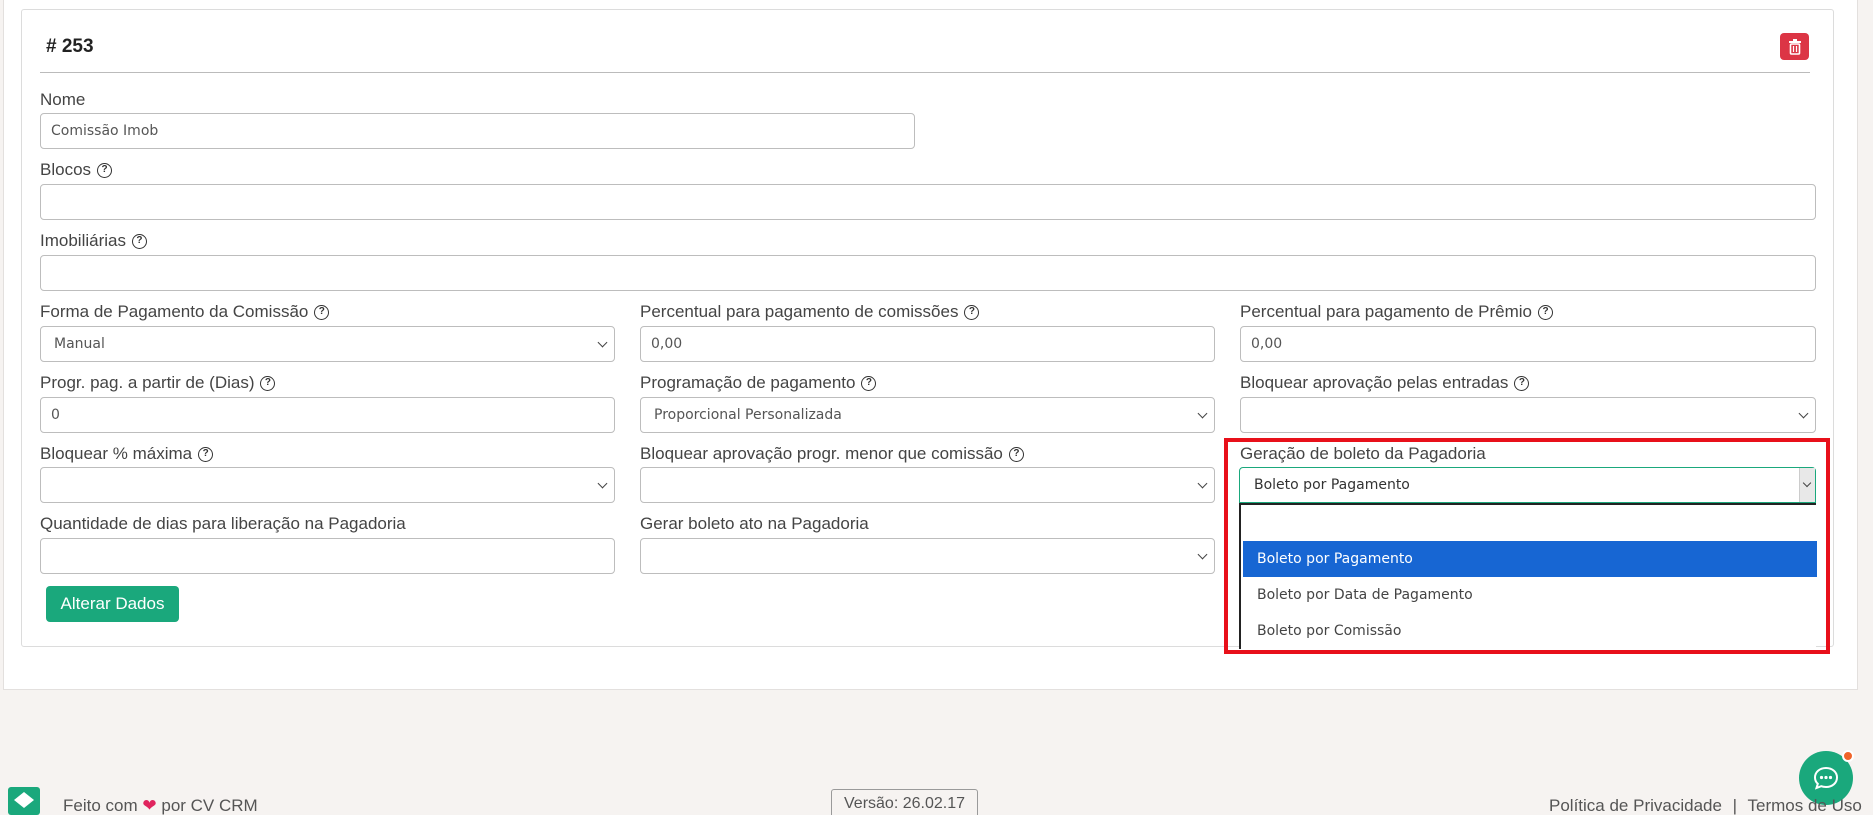 The image size is (1873, 815). Describe the element at coordinates (927, 485) in the screenshot. I see `bloquear-aprovacao-progr-select` at that location.